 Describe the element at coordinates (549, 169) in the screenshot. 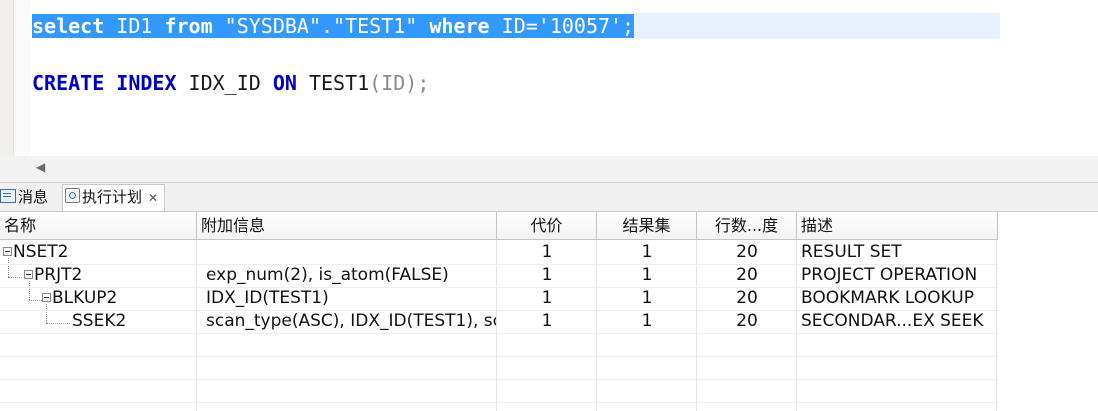

I see `editor-horizontal-scrollbar: ◀` at that location.